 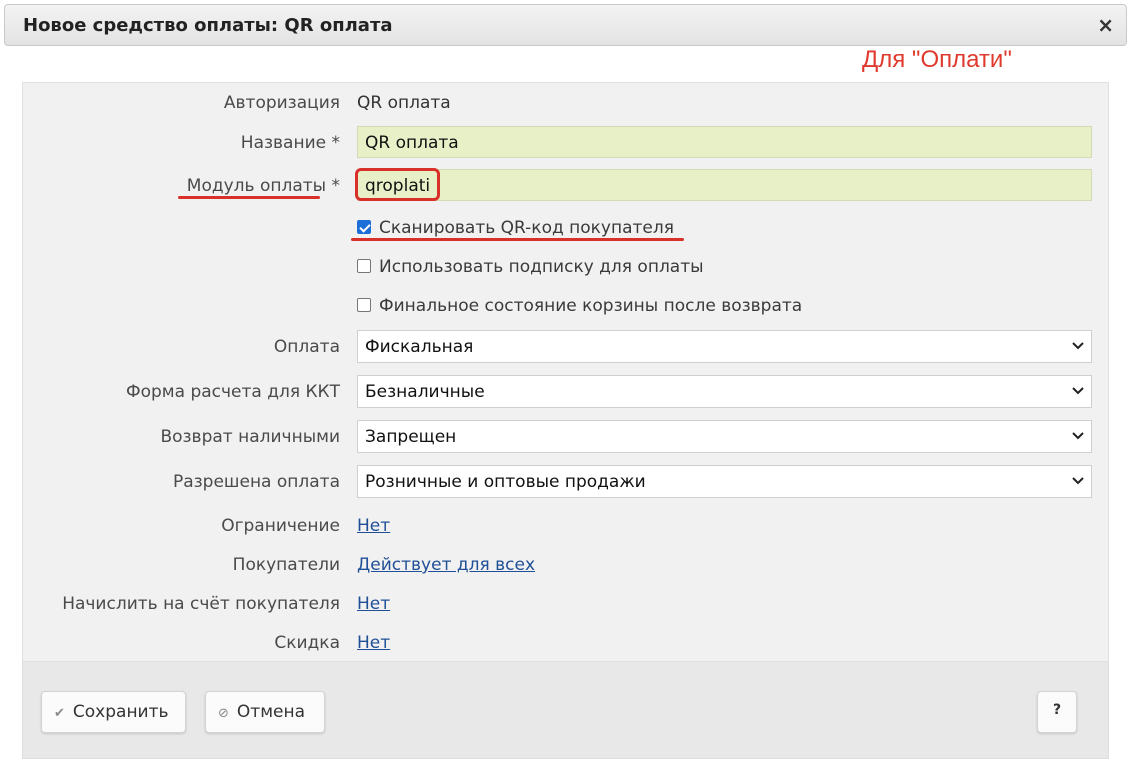 I want to click on dialog-title: Новое средство оплаты: QR оплата, so click(x=208, y=25).